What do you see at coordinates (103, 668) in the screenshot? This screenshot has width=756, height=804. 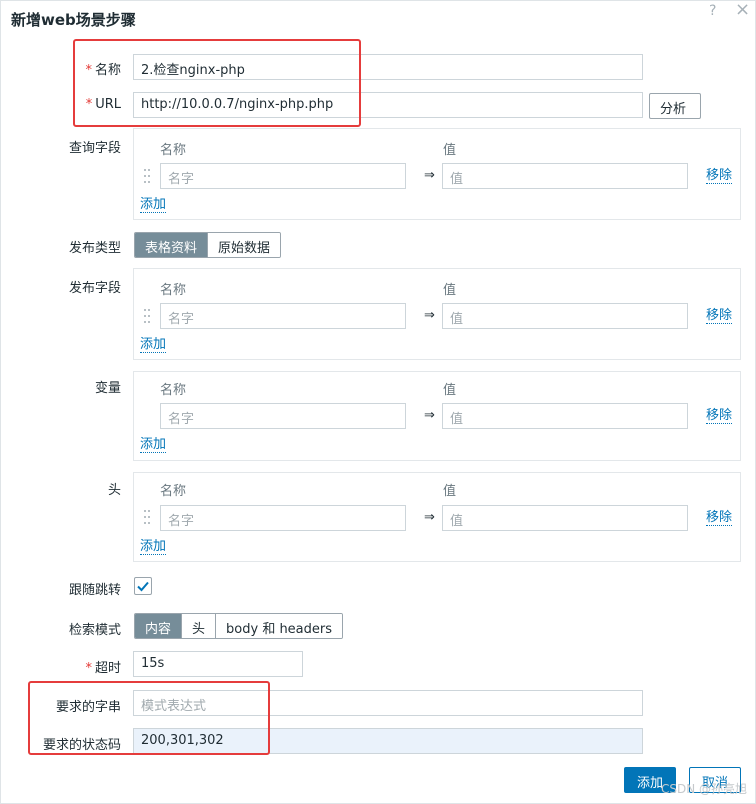 I see `timeout-label: * 超时` at bounding box center [103, 668].